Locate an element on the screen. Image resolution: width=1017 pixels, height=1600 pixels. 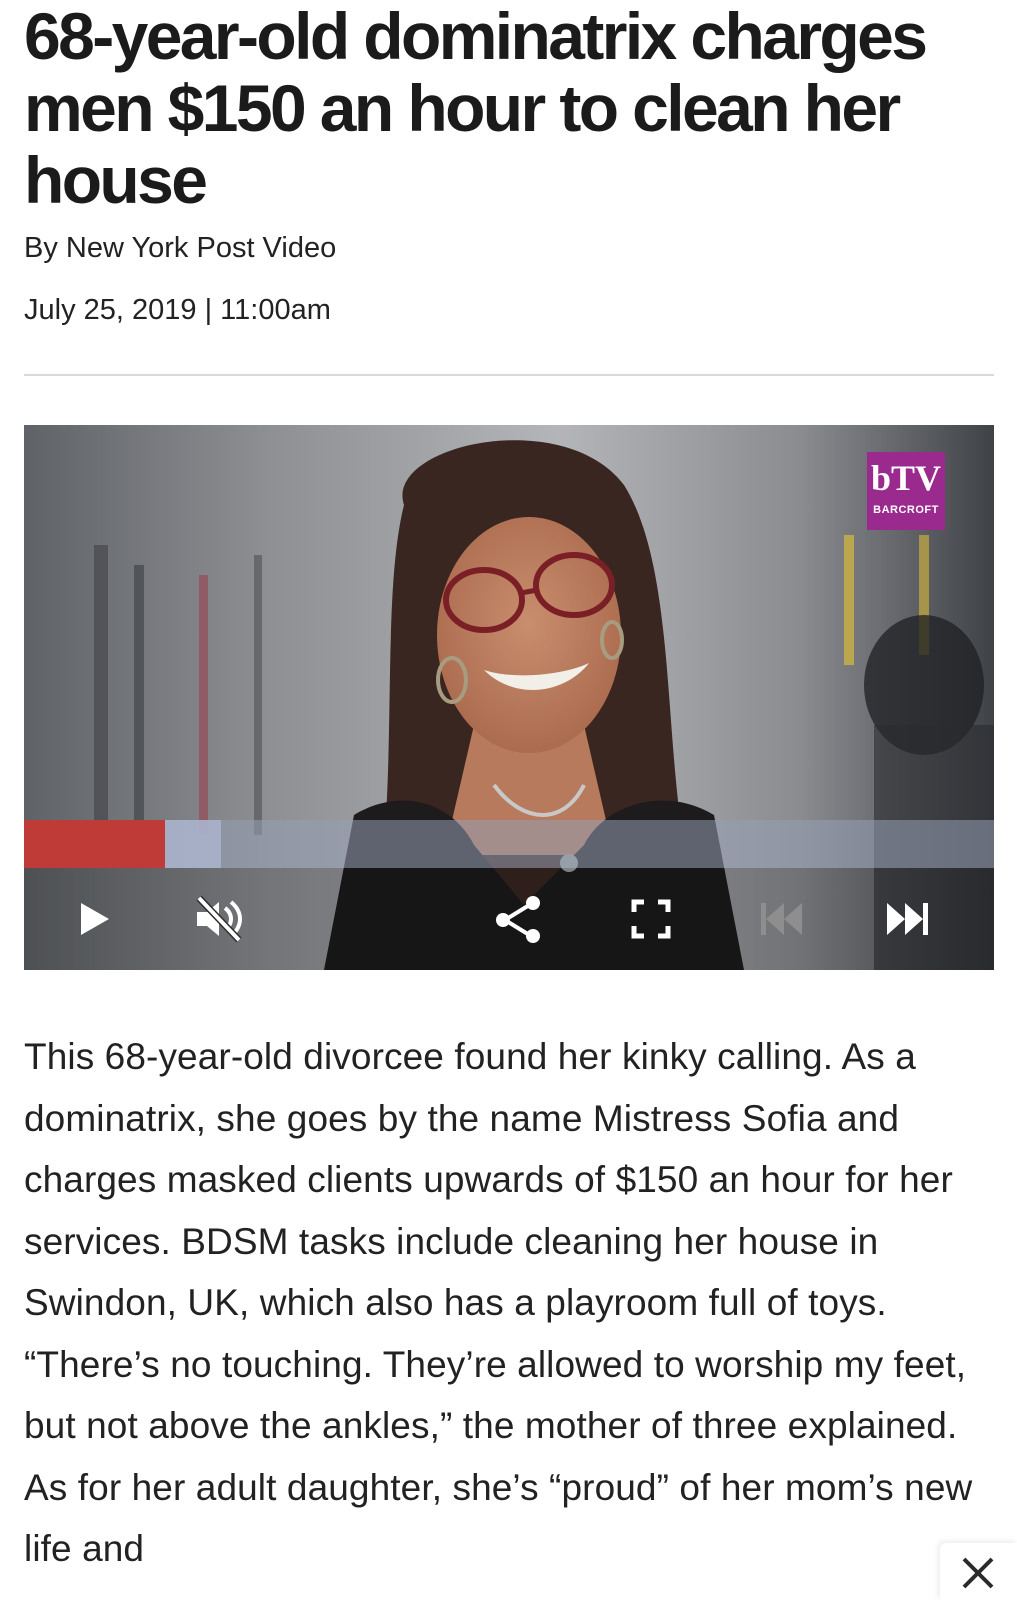
barcroft-tv-logo: bTV BARCROFT is located at coordinates (906, 491).